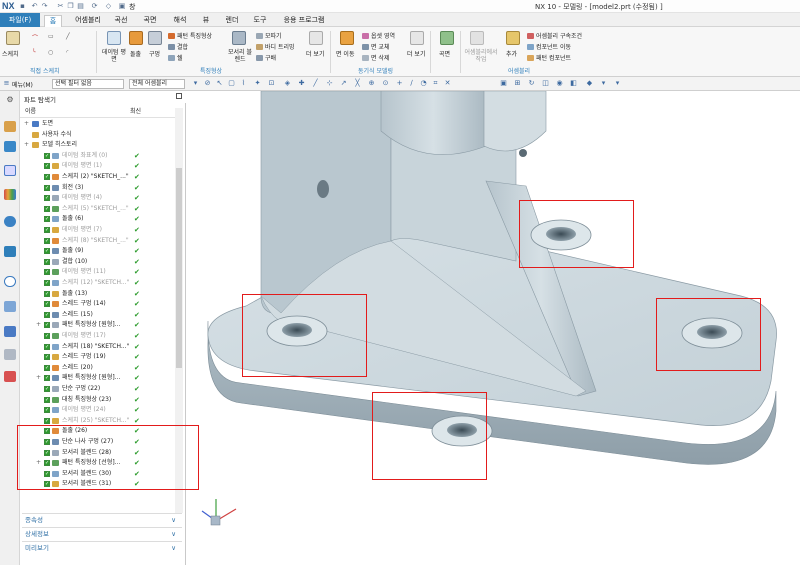  Describe the element at coordinates (559, 83) in the screenshot. I see `shading-icon: ◉` at that location.